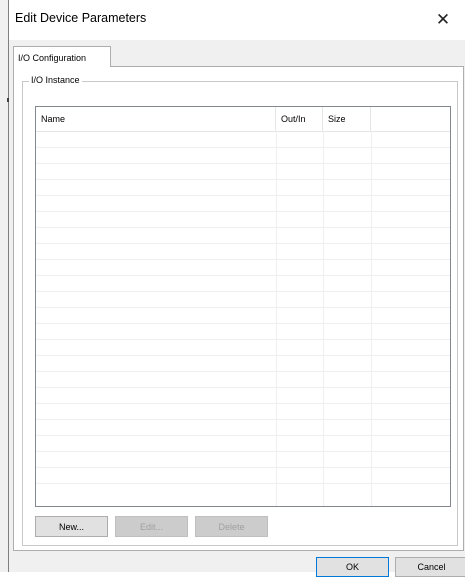 This screenshot has height=577, width=465. What do you see at coordinates (237, 20) in the screenshot?
I see `title-bar: Edit Device Parameters ✕` at bounding box center [237, 20].